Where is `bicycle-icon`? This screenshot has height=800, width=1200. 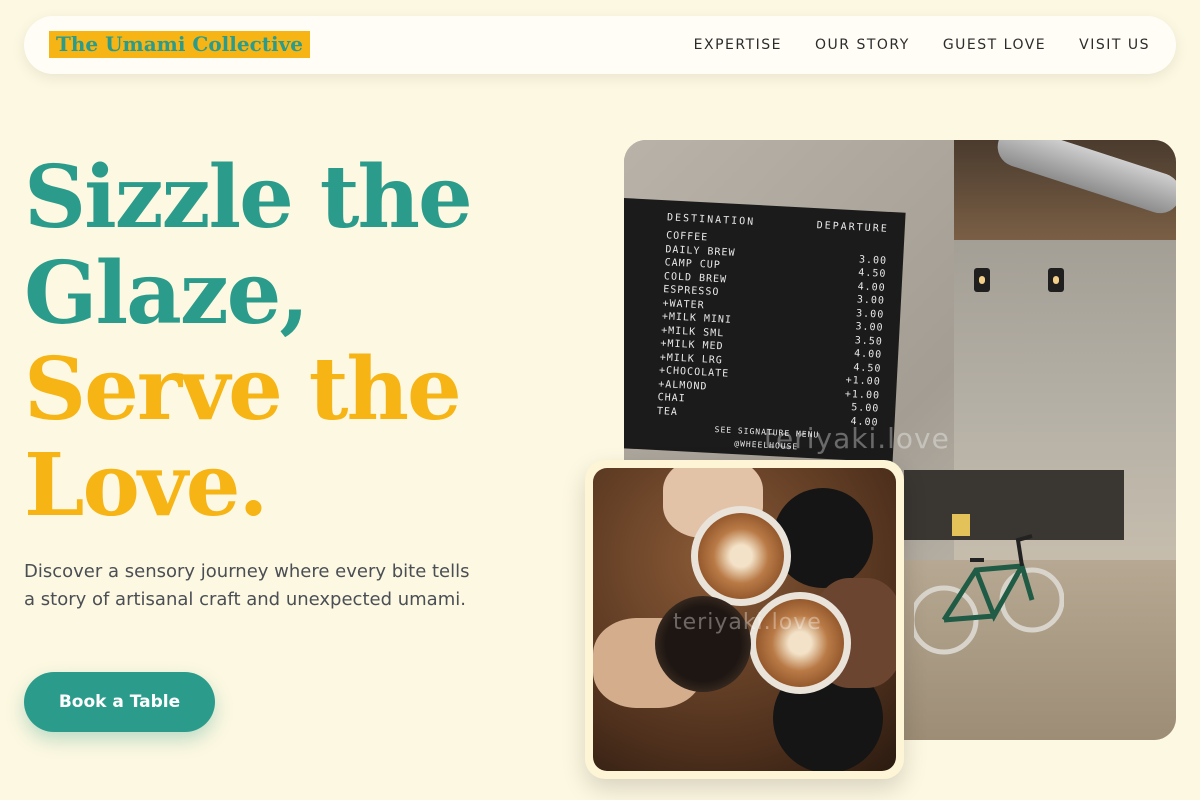 bicycle-icon is located at coordinates (989, 584).